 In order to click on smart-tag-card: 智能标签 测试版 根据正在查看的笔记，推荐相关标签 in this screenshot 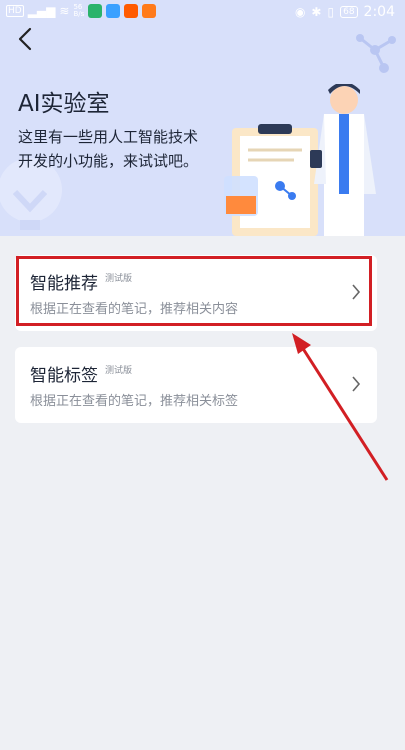, I will do `click(196, 385)`.